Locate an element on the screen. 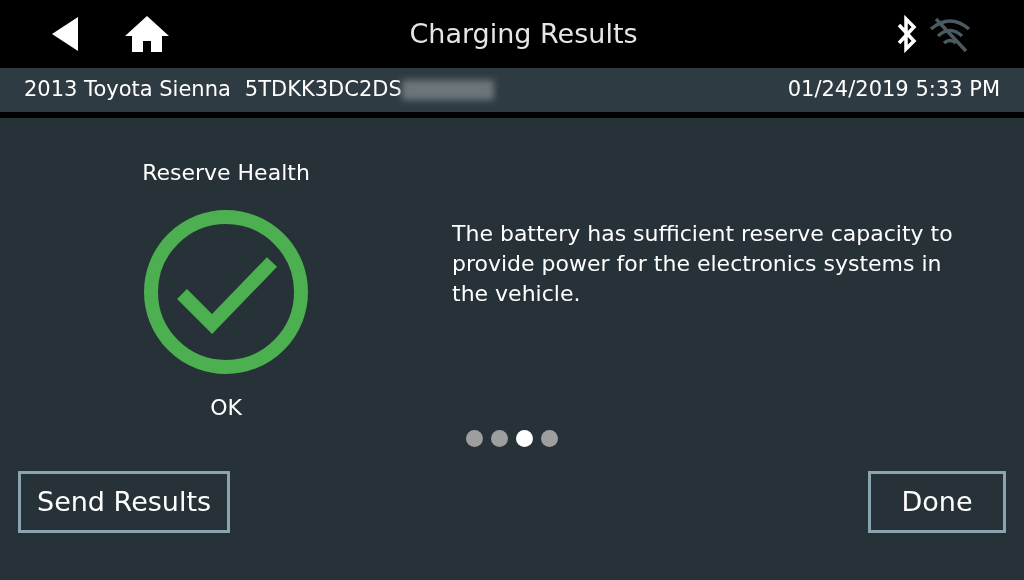  screen-title: Charging Results is located at coordinates (523, 33).